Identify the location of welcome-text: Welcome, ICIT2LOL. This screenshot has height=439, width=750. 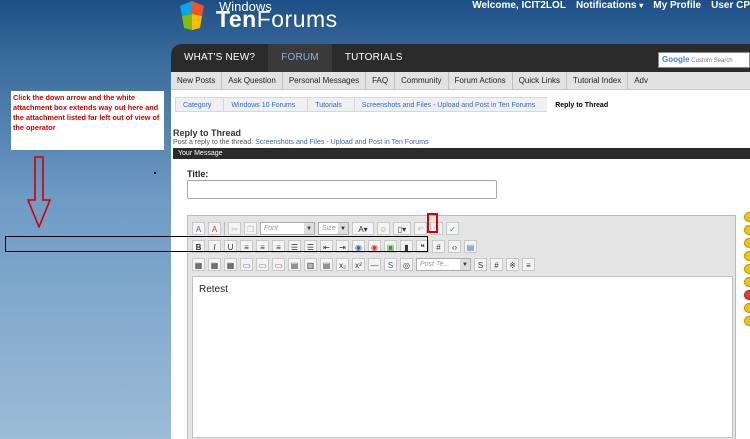
(519, 5).